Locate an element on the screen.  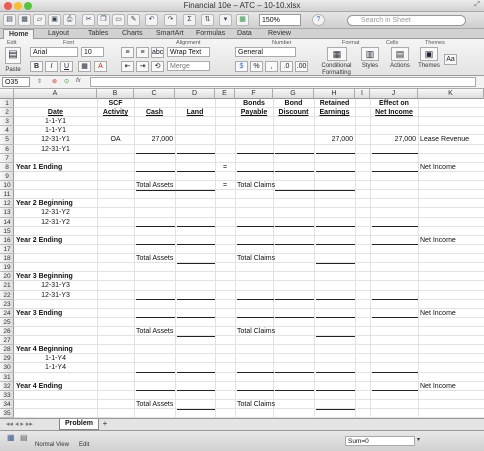
row-header-11: 11 is located at coordinates (7, 195).